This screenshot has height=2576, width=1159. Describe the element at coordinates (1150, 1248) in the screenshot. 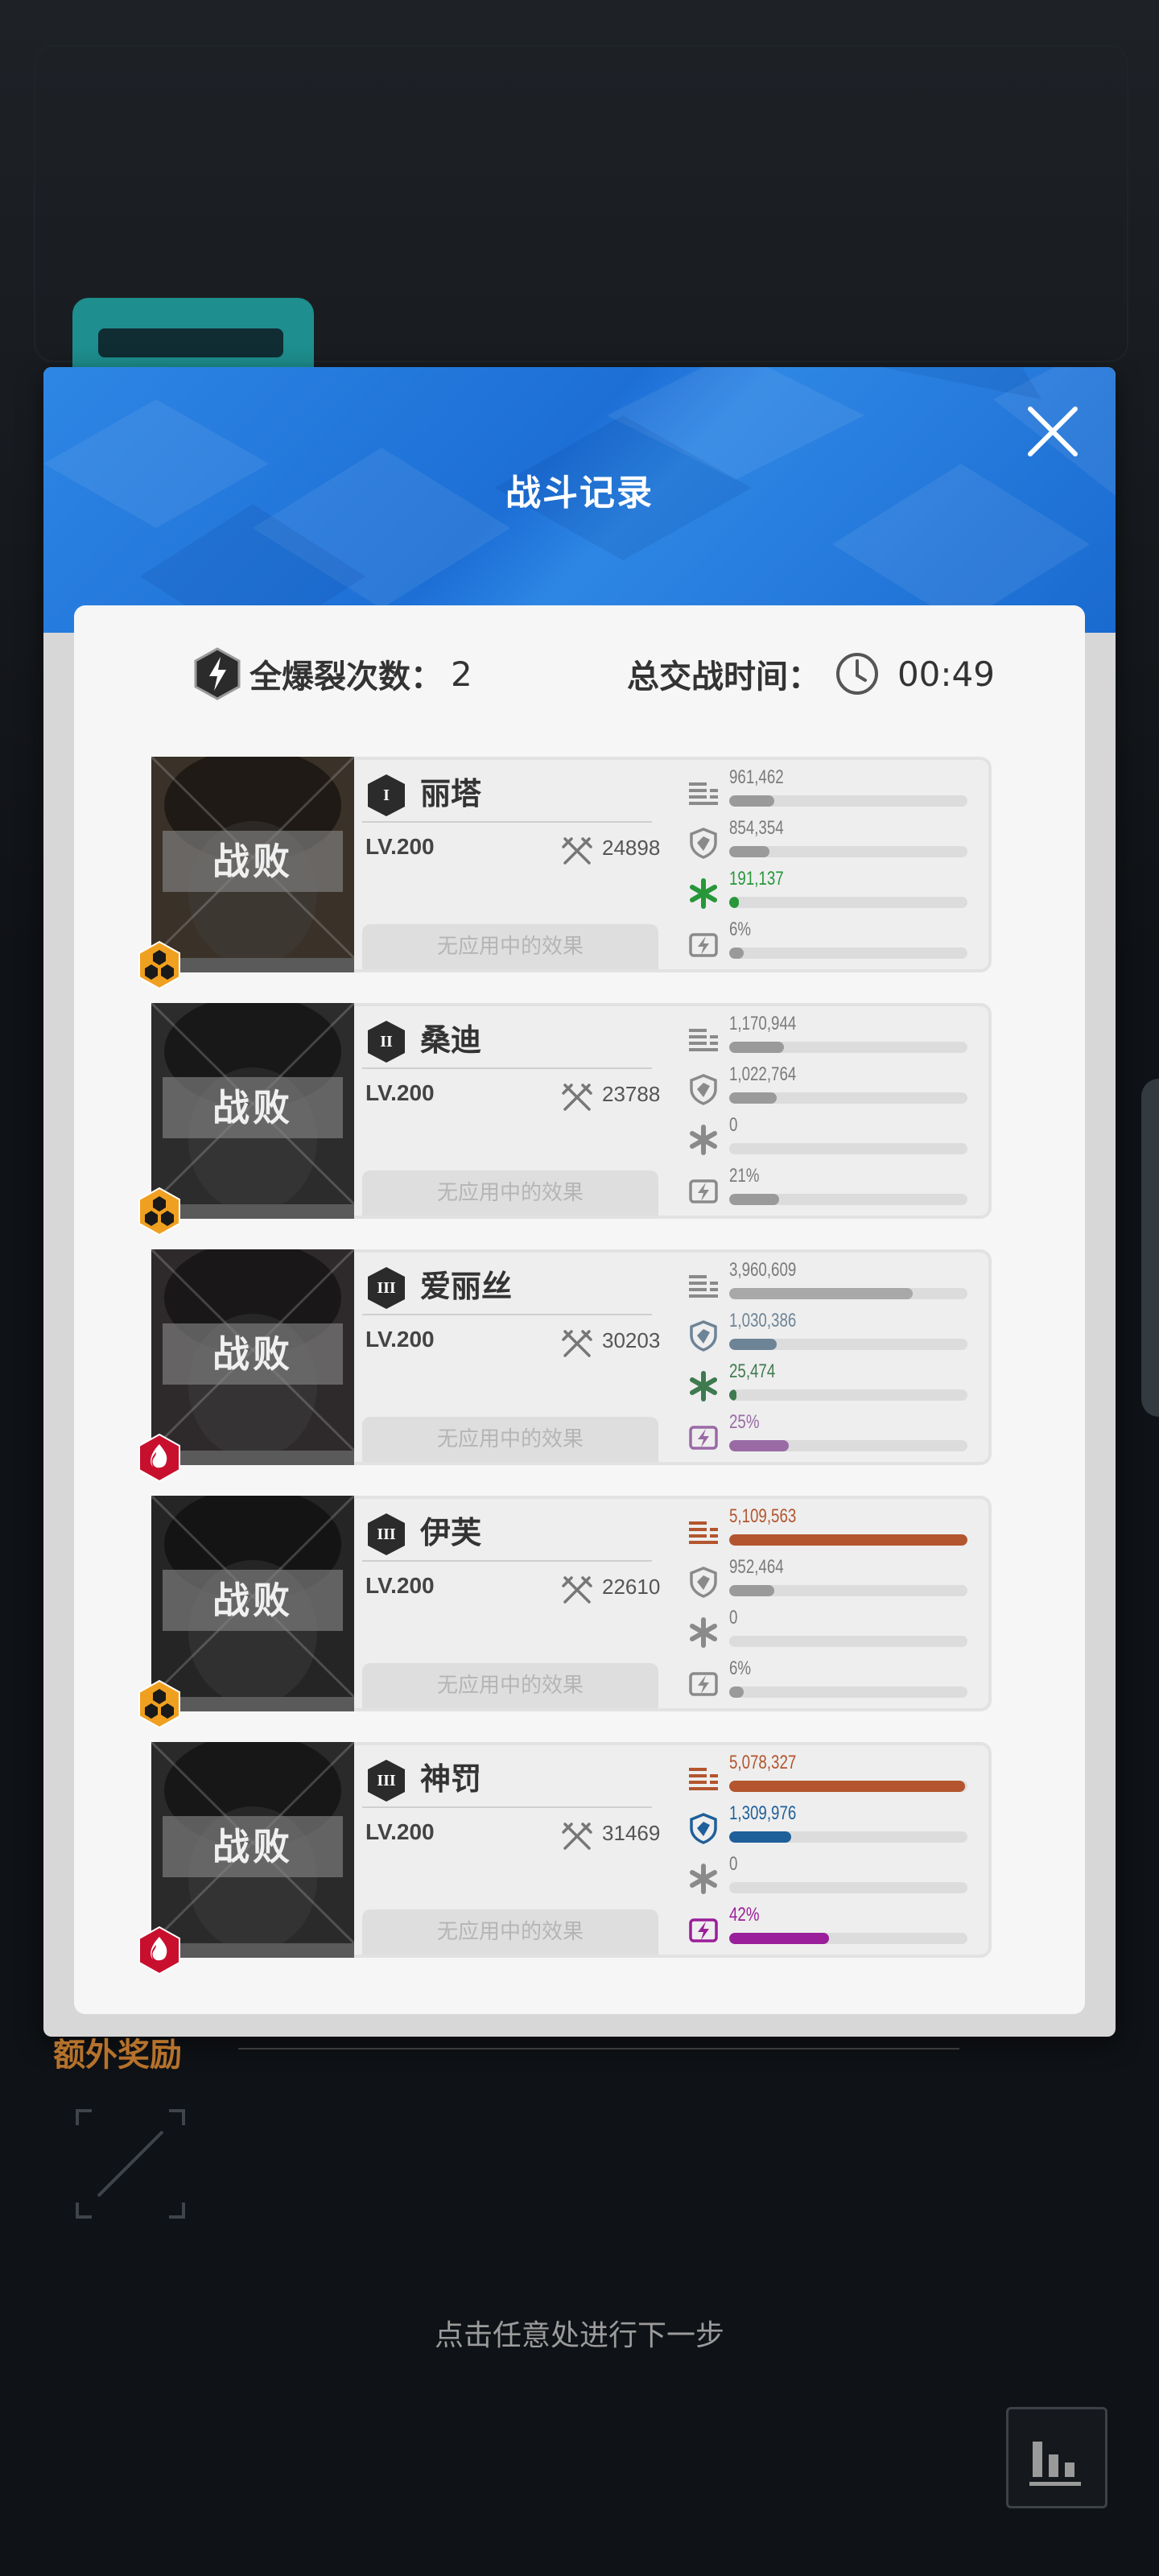

I see `side-handle` at that location.